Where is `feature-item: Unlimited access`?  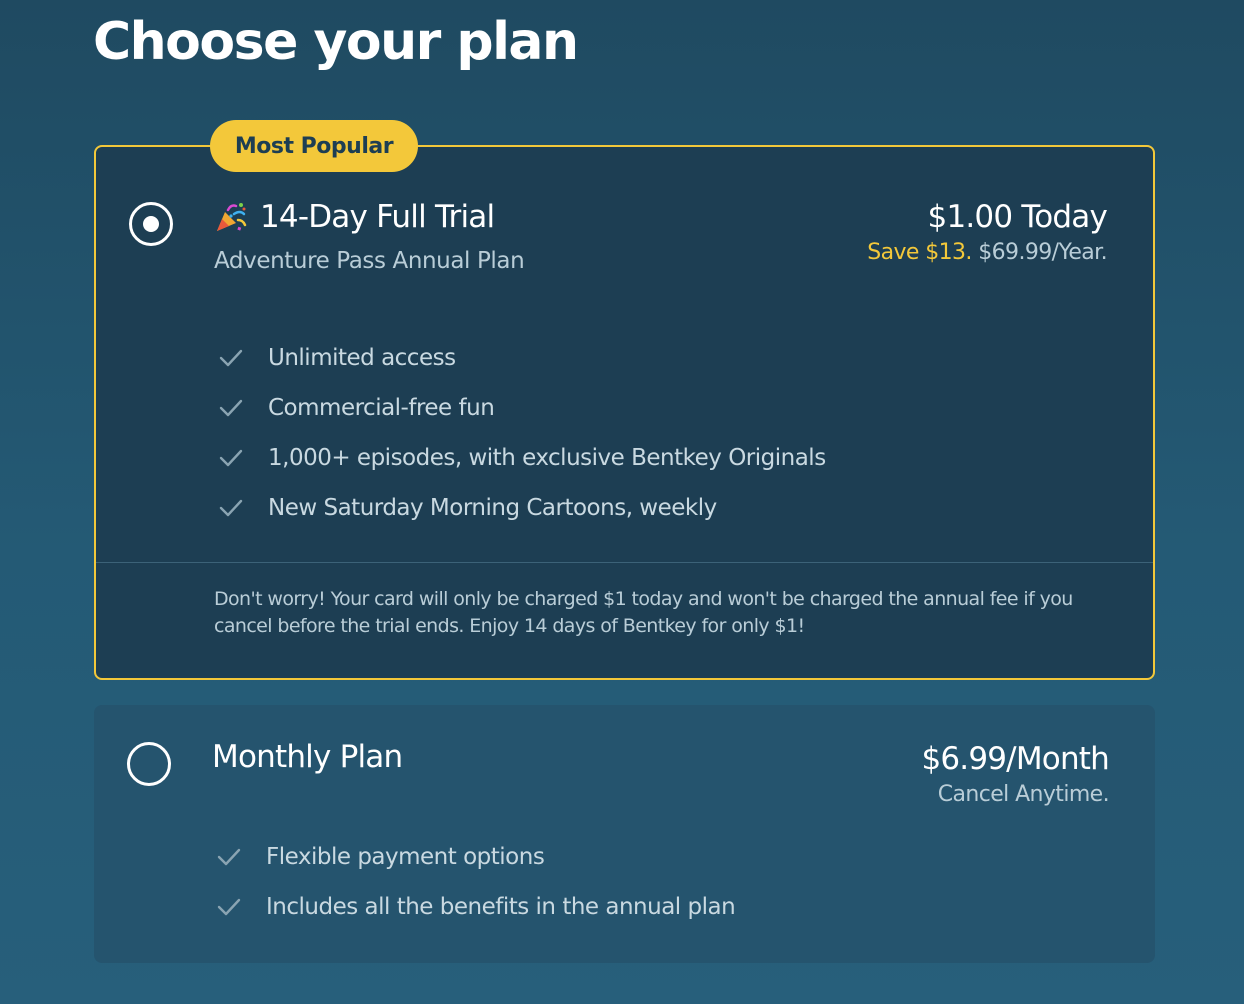 feature-item: Unlimited access is located at coordinates (522, 358).